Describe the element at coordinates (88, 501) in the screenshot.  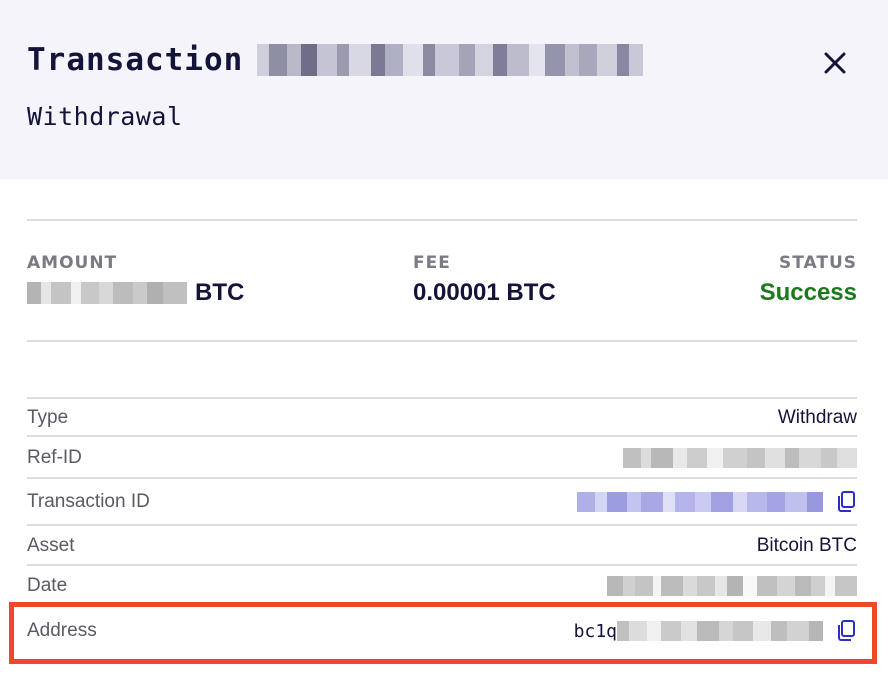
I see `transaction-id-label: Transaction ID` at that location.